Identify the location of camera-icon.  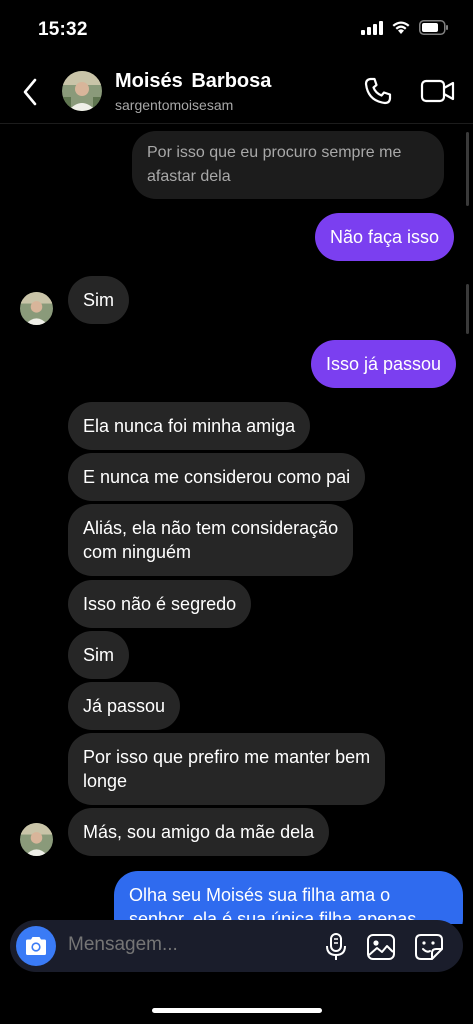
(36, 946).